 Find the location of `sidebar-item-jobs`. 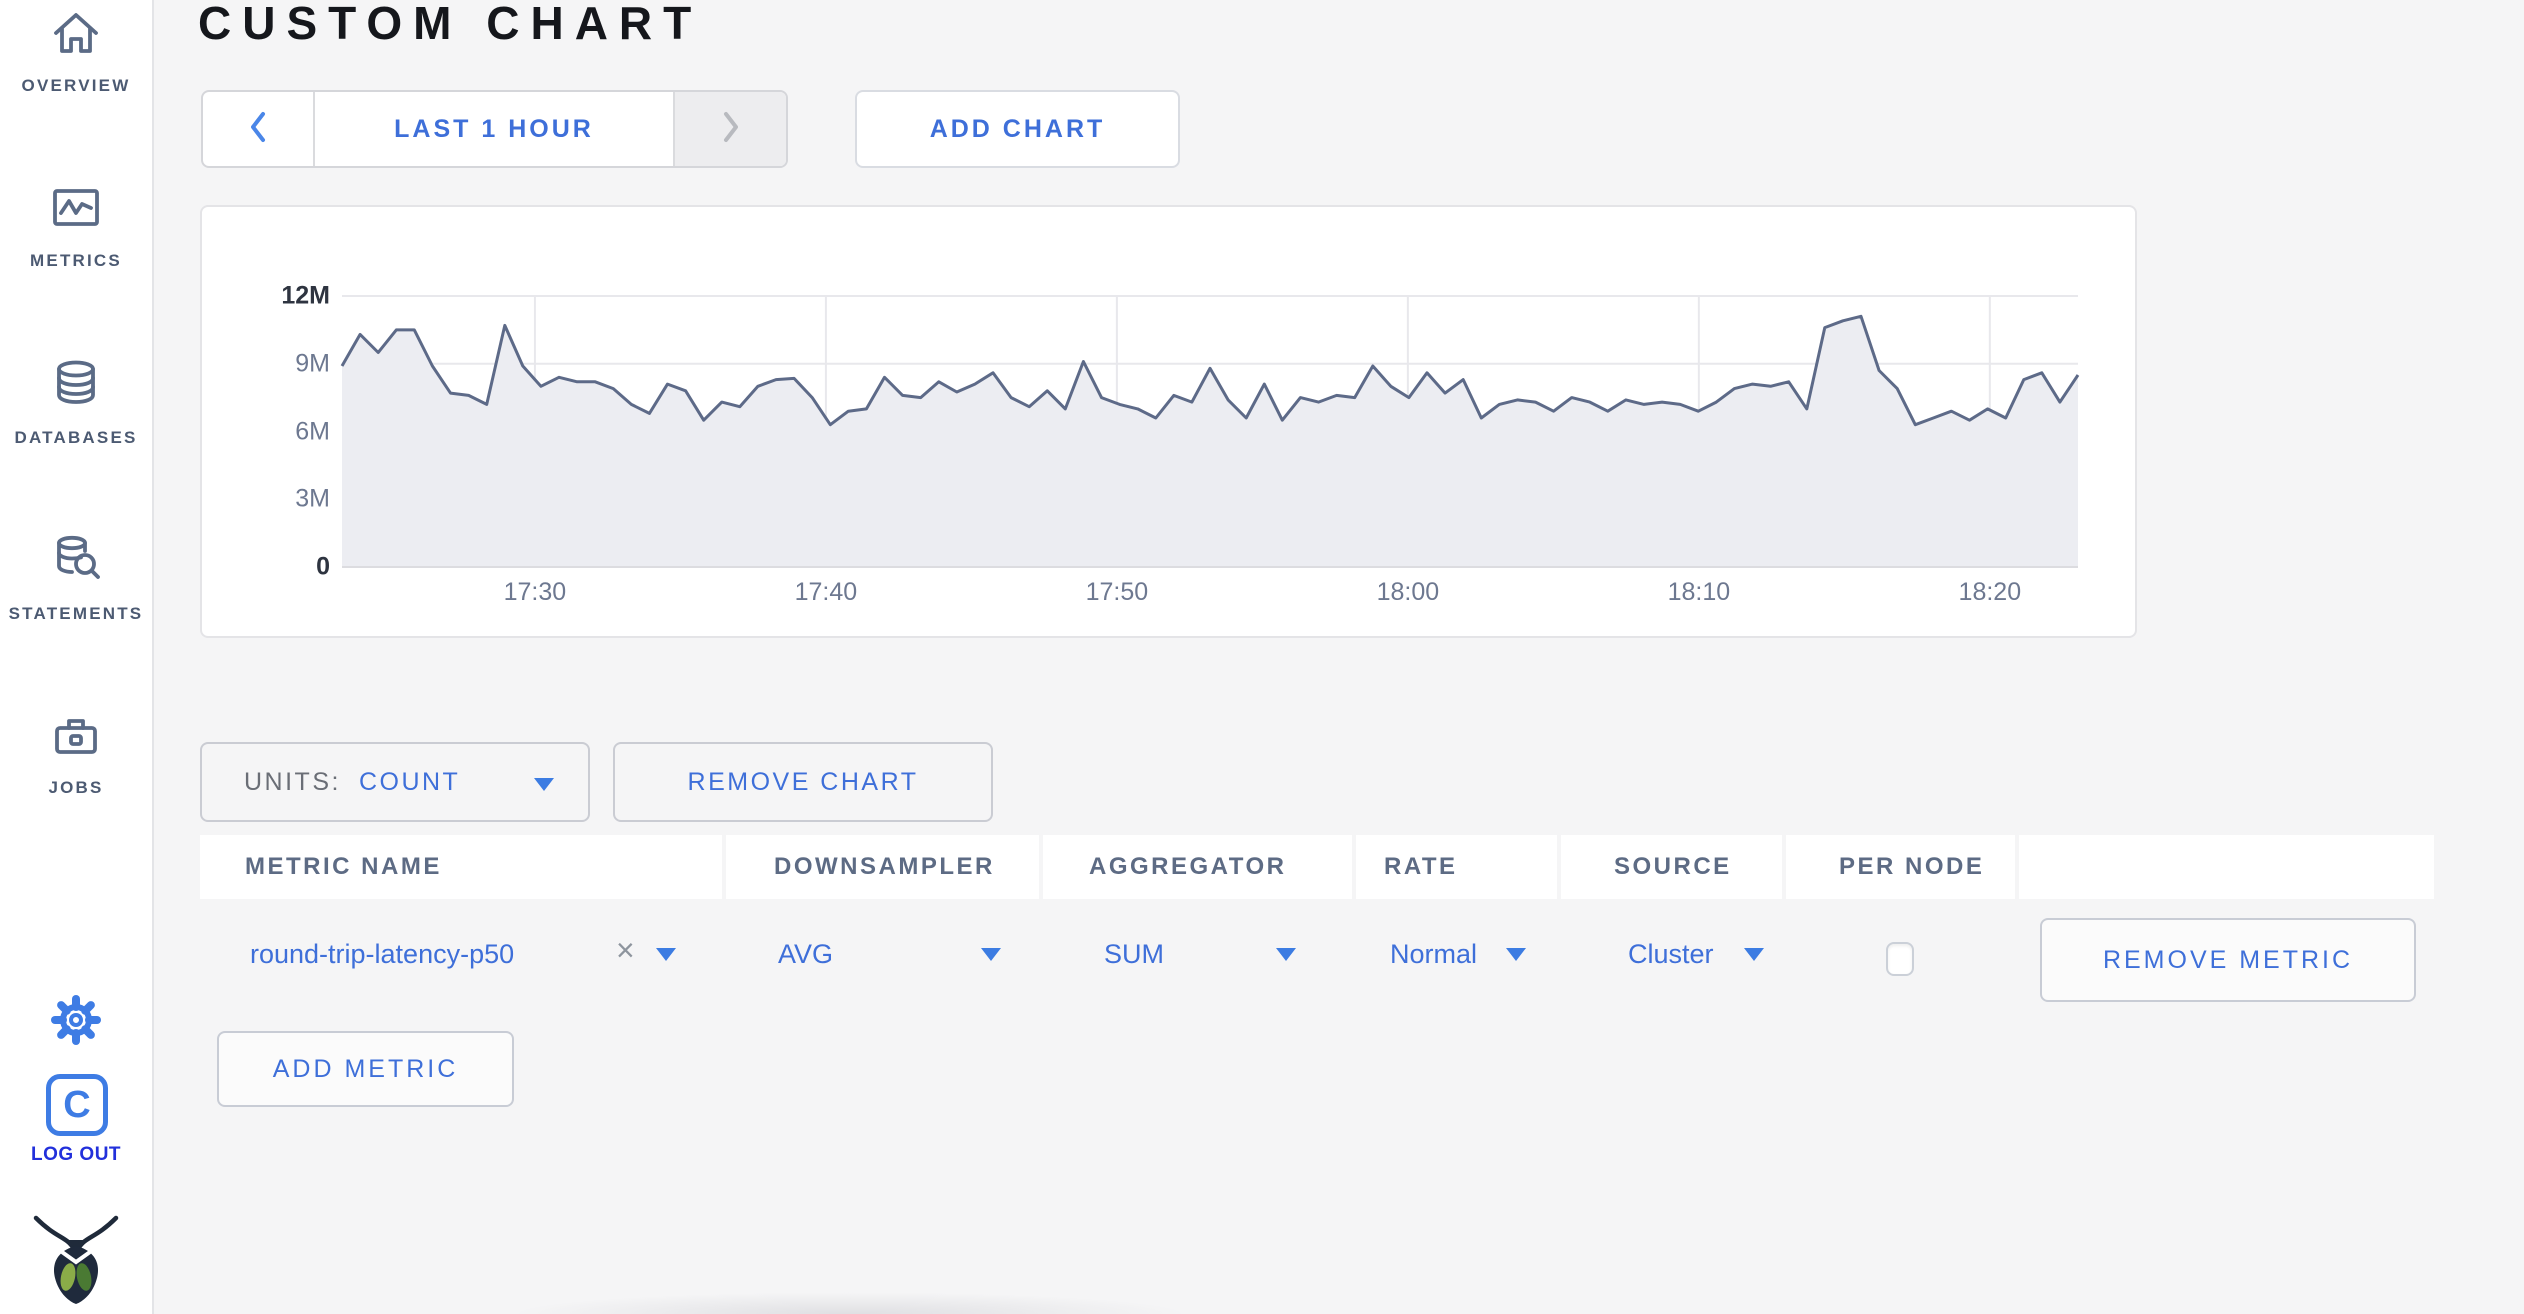

sidebar-item-jobs is located at coordinates (76, 738).